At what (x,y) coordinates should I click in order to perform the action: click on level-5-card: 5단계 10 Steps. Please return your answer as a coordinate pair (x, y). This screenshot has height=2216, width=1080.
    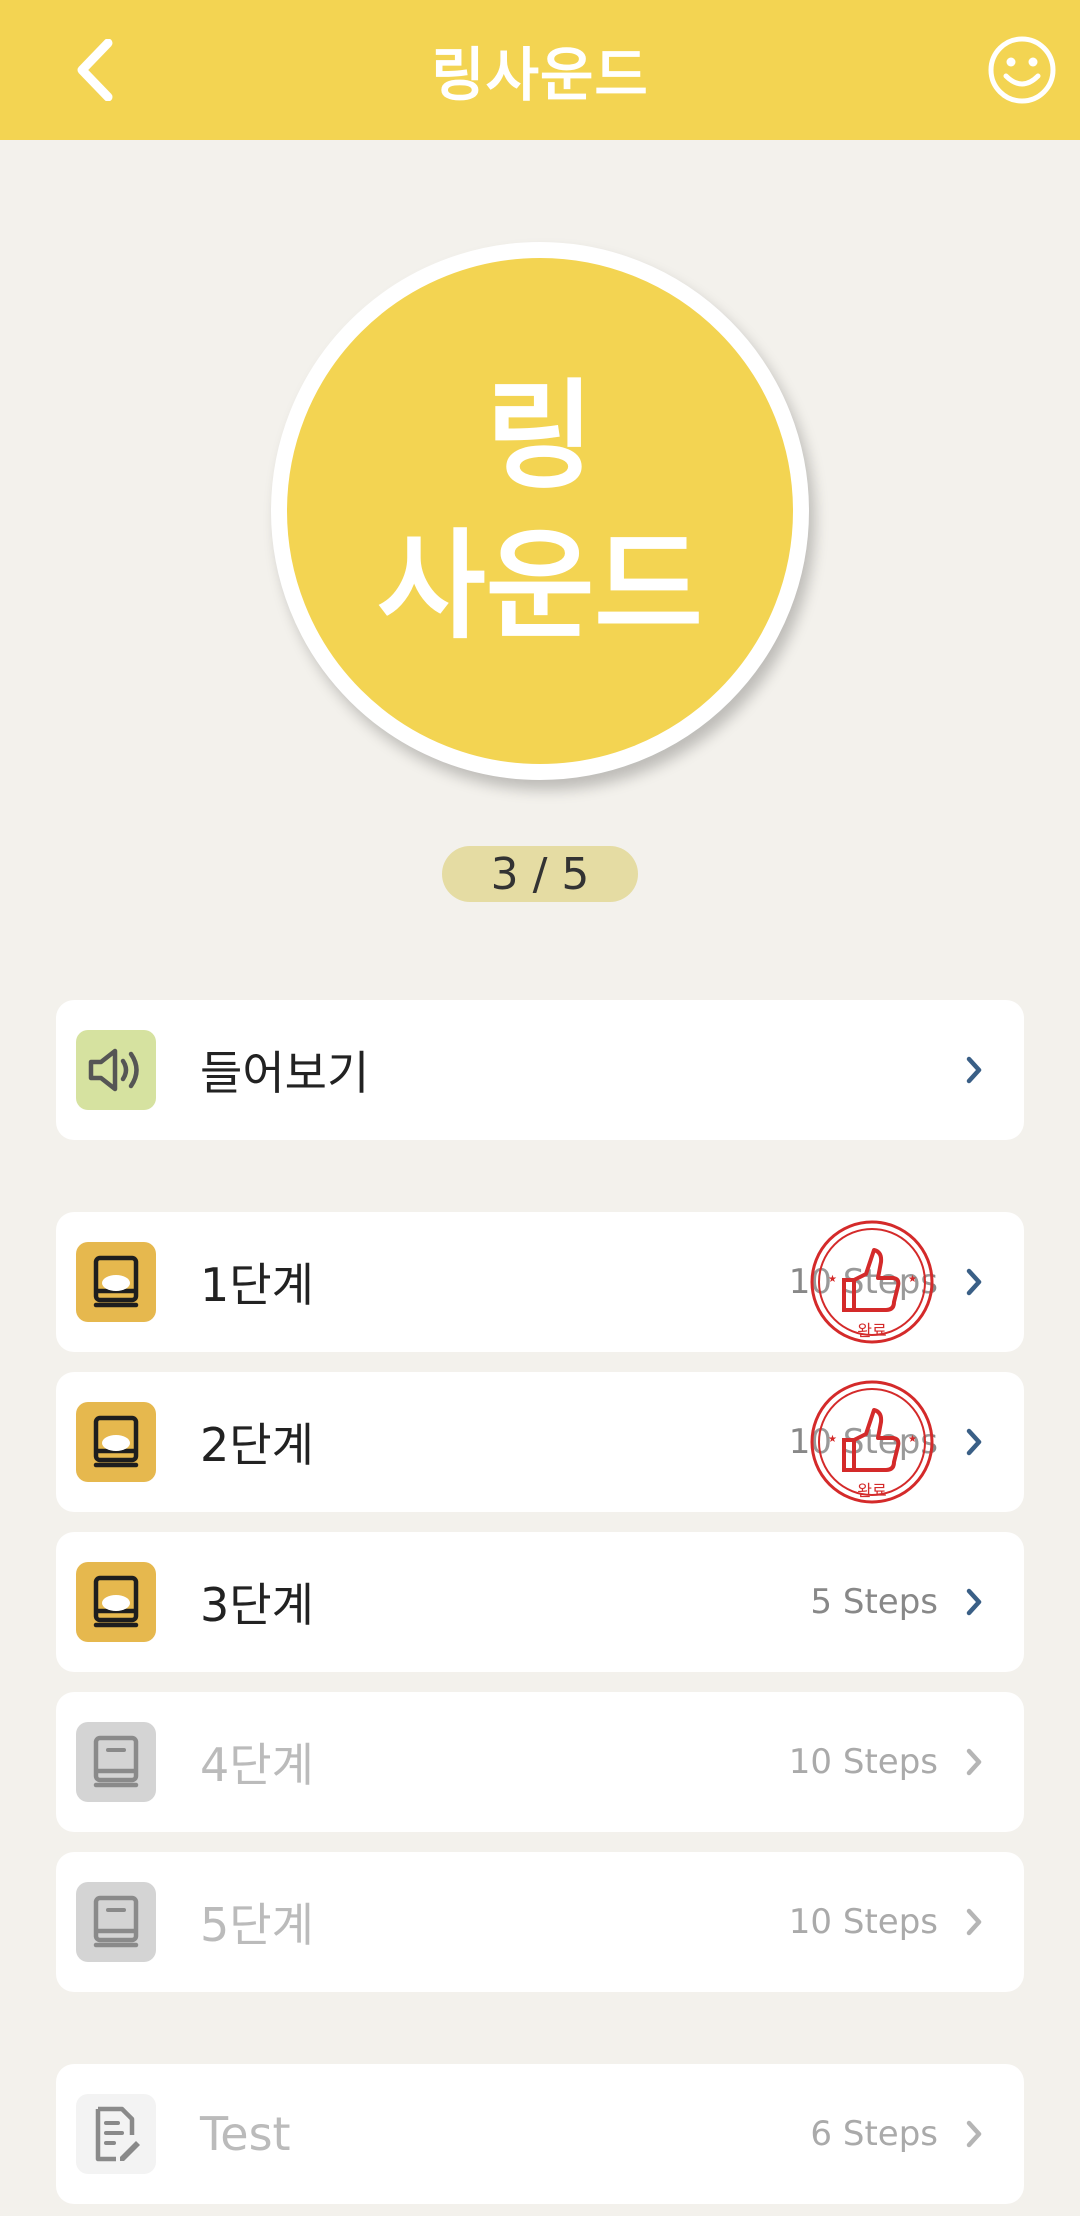
    Looking at the image, I should click on (540, 1922).